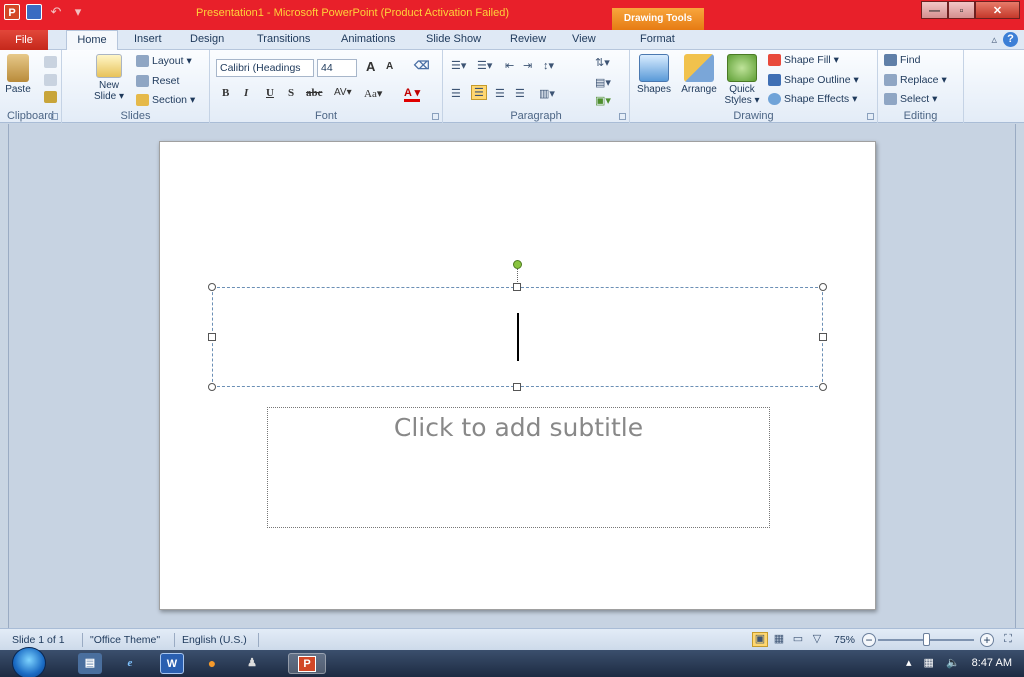 The height and width of the screenshot is (677, 1024). Describe the element at coordinates (214, 640) in the screenshot. I see `language-indicator: English (U.S.)` at that location.